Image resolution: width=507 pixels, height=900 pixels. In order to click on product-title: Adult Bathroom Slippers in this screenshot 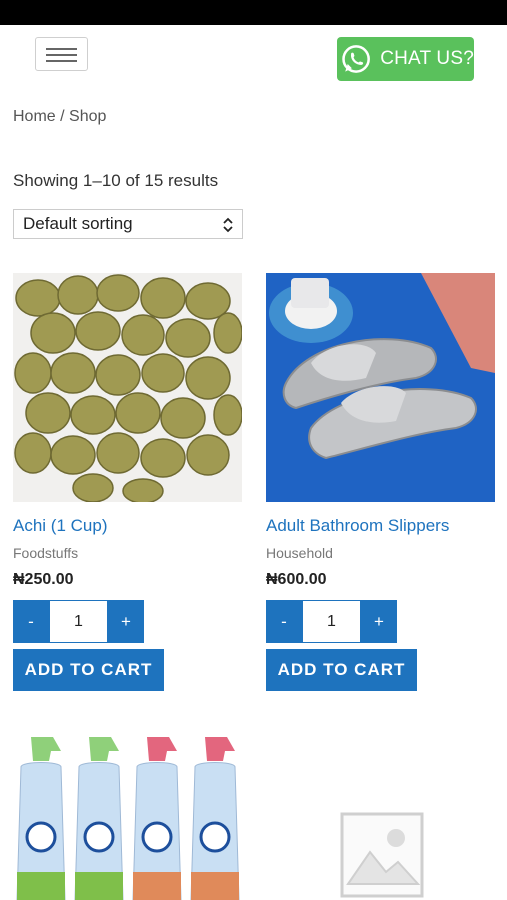, I will do `click(380, 526)`.